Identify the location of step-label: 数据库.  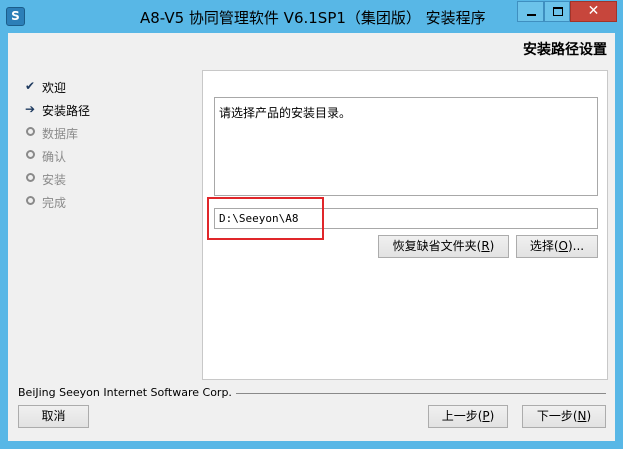
(60, 134).